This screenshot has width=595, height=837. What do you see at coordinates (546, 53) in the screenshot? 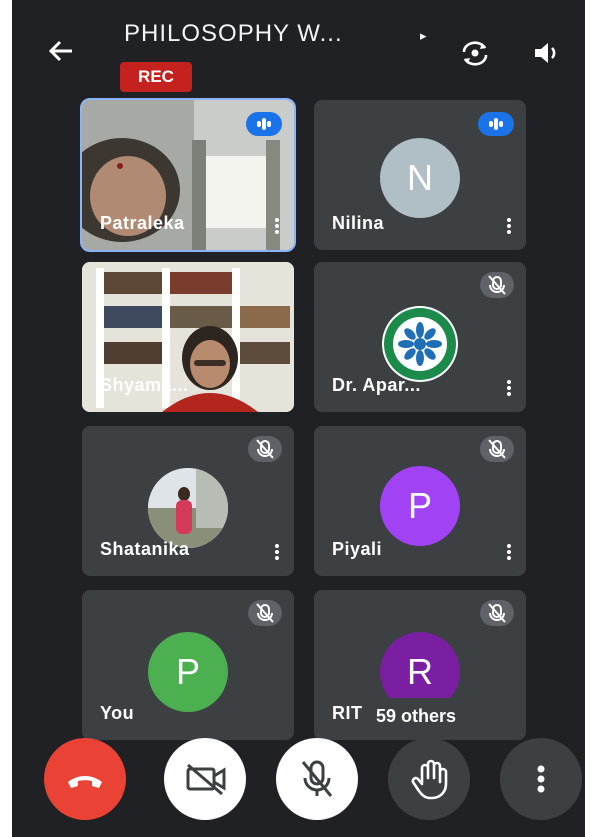
I see `speaker-icon` at bounding box center [546, 53].